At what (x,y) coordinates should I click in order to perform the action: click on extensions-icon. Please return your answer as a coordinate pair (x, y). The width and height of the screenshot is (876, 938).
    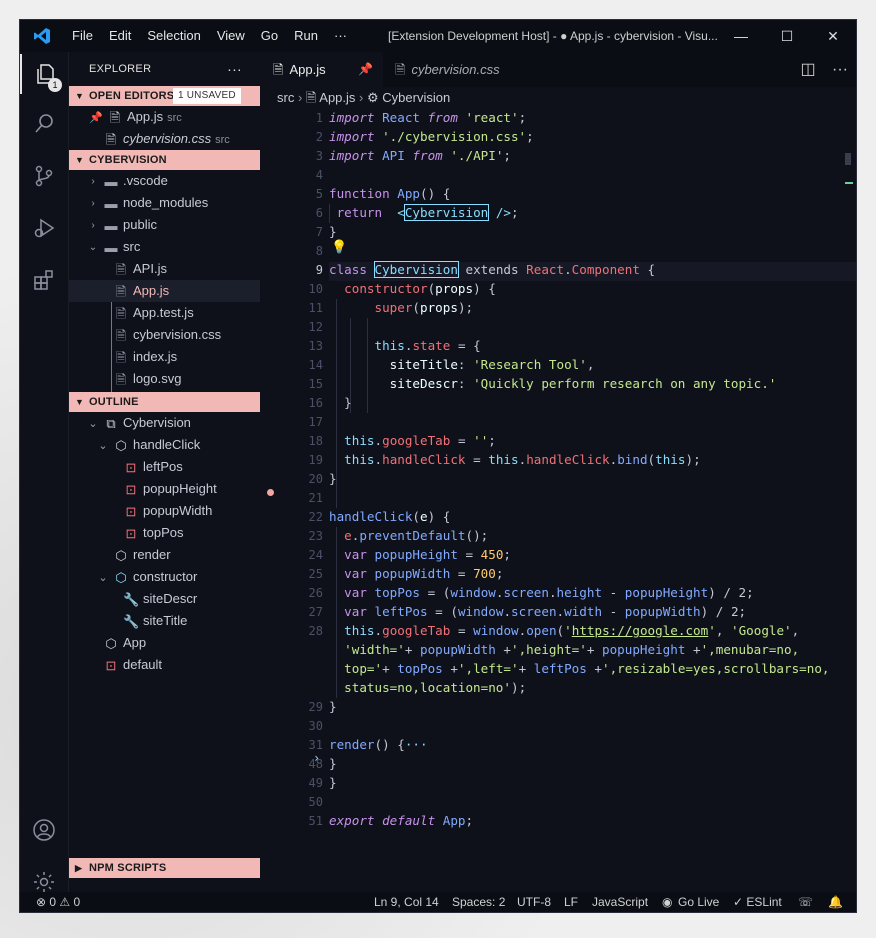
    Looking at the image, I should click on (44, 280).